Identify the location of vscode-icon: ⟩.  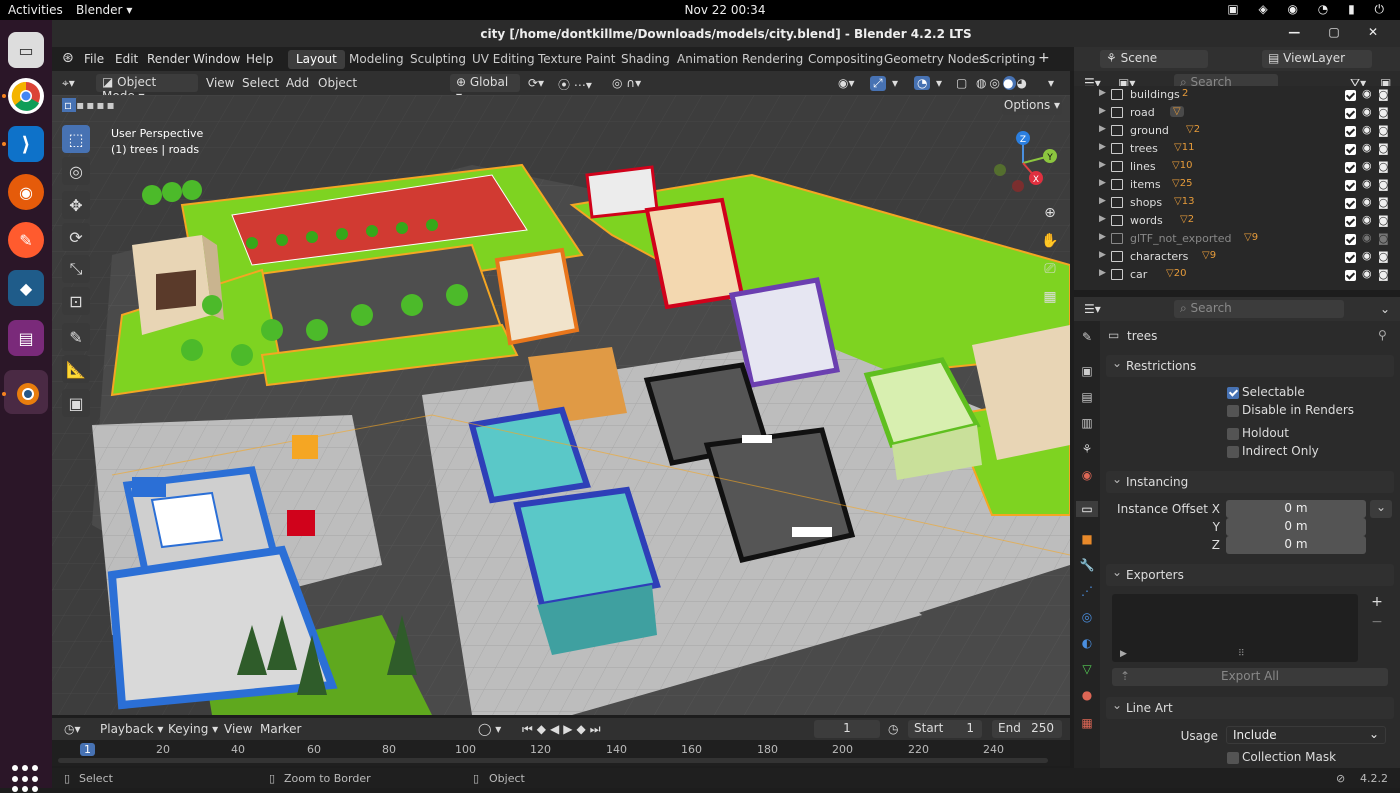
(26, 144).